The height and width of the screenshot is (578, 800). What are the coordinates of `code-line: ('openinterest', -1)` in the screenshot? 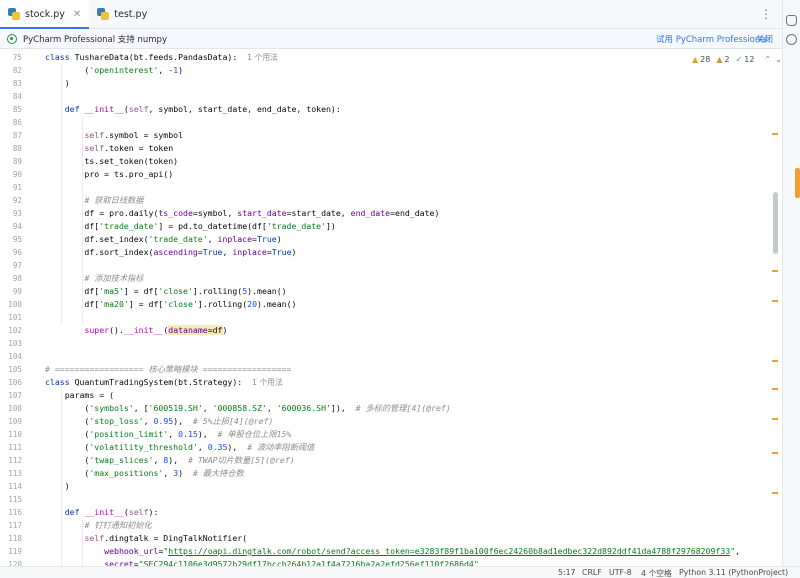 It's located at (114, 70).